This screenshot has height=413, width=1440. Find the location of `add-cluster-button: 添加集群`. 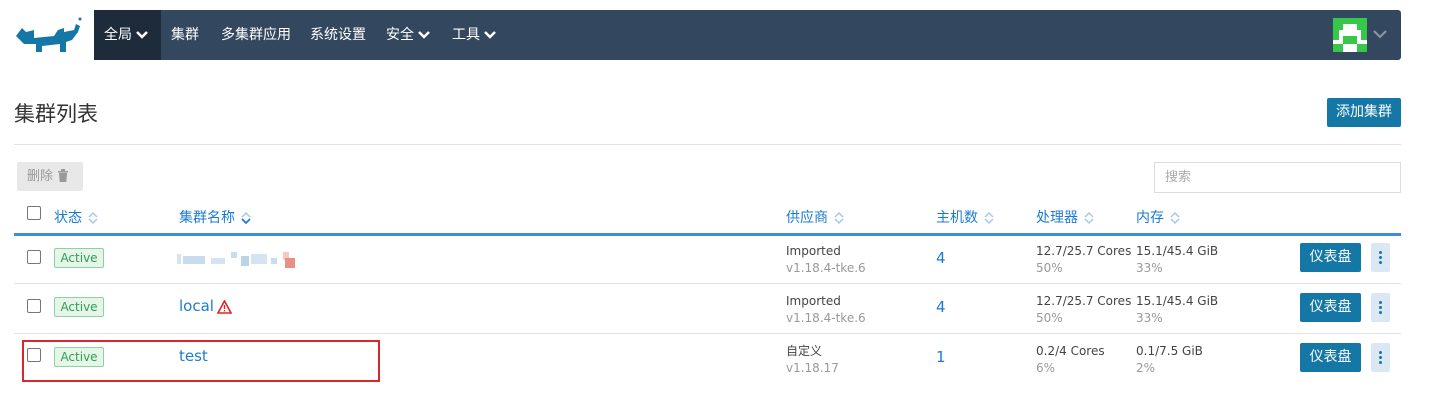

add-cluster-button: 添加集群 is located at coordinates (1364, 112).